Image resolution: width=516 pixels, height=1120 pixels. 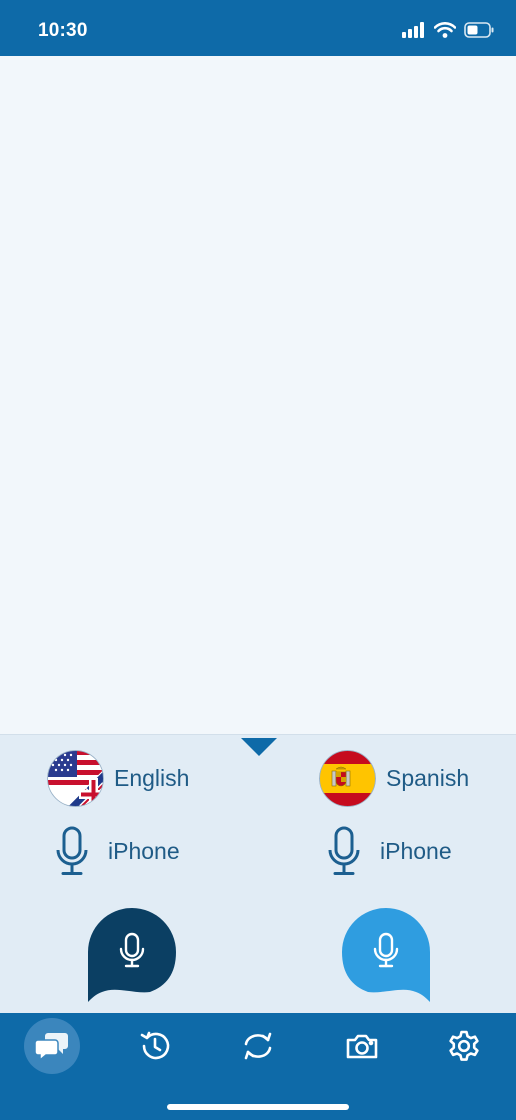 What do you see at coordinates (75, 778) in the screenshot?
I see `uk-us-flag-icon` at bounding box center [75, 778].